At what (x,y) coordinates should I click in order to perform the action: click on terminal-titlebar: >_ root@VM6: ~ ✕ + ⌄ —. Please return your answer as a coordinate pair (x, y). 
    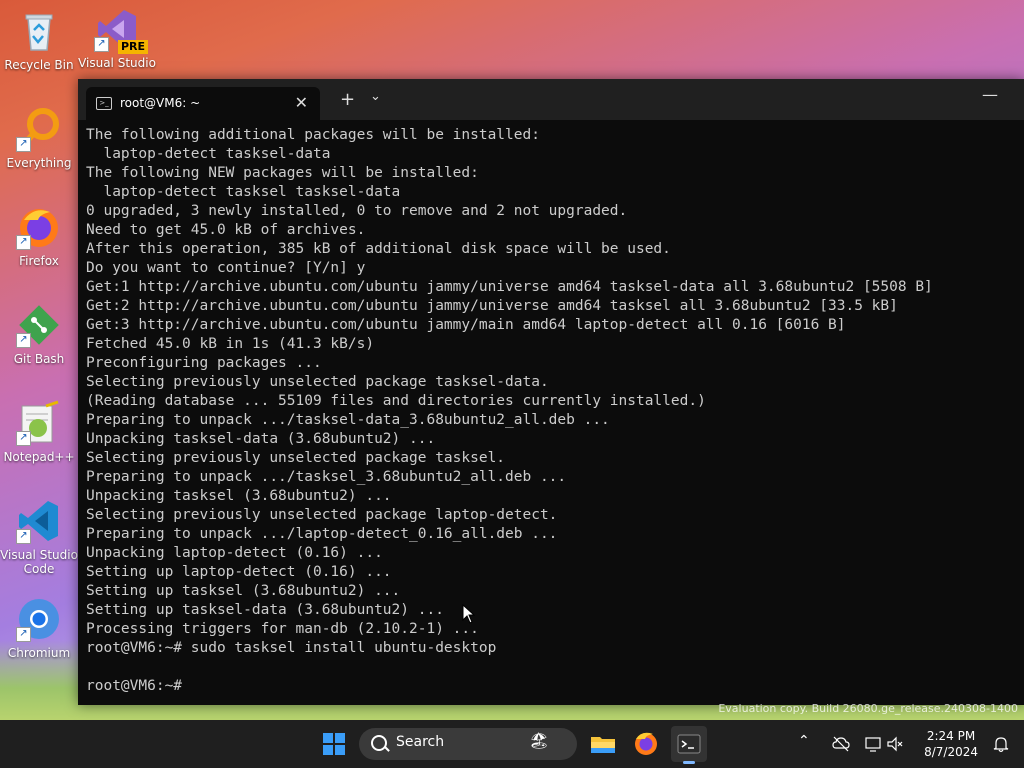
    Looking at the image, I should click on (551, 99).